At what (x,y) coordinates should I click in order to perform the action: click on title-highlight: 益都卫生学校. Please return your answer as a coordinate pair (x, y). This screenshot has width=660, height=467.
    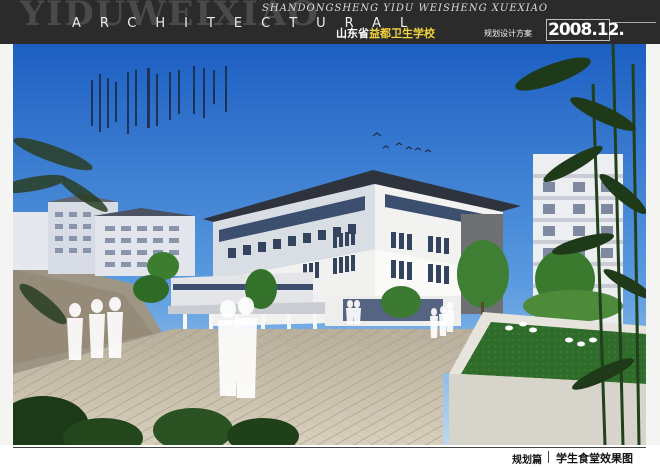
    Looking at the image, I should click on (402, 33).